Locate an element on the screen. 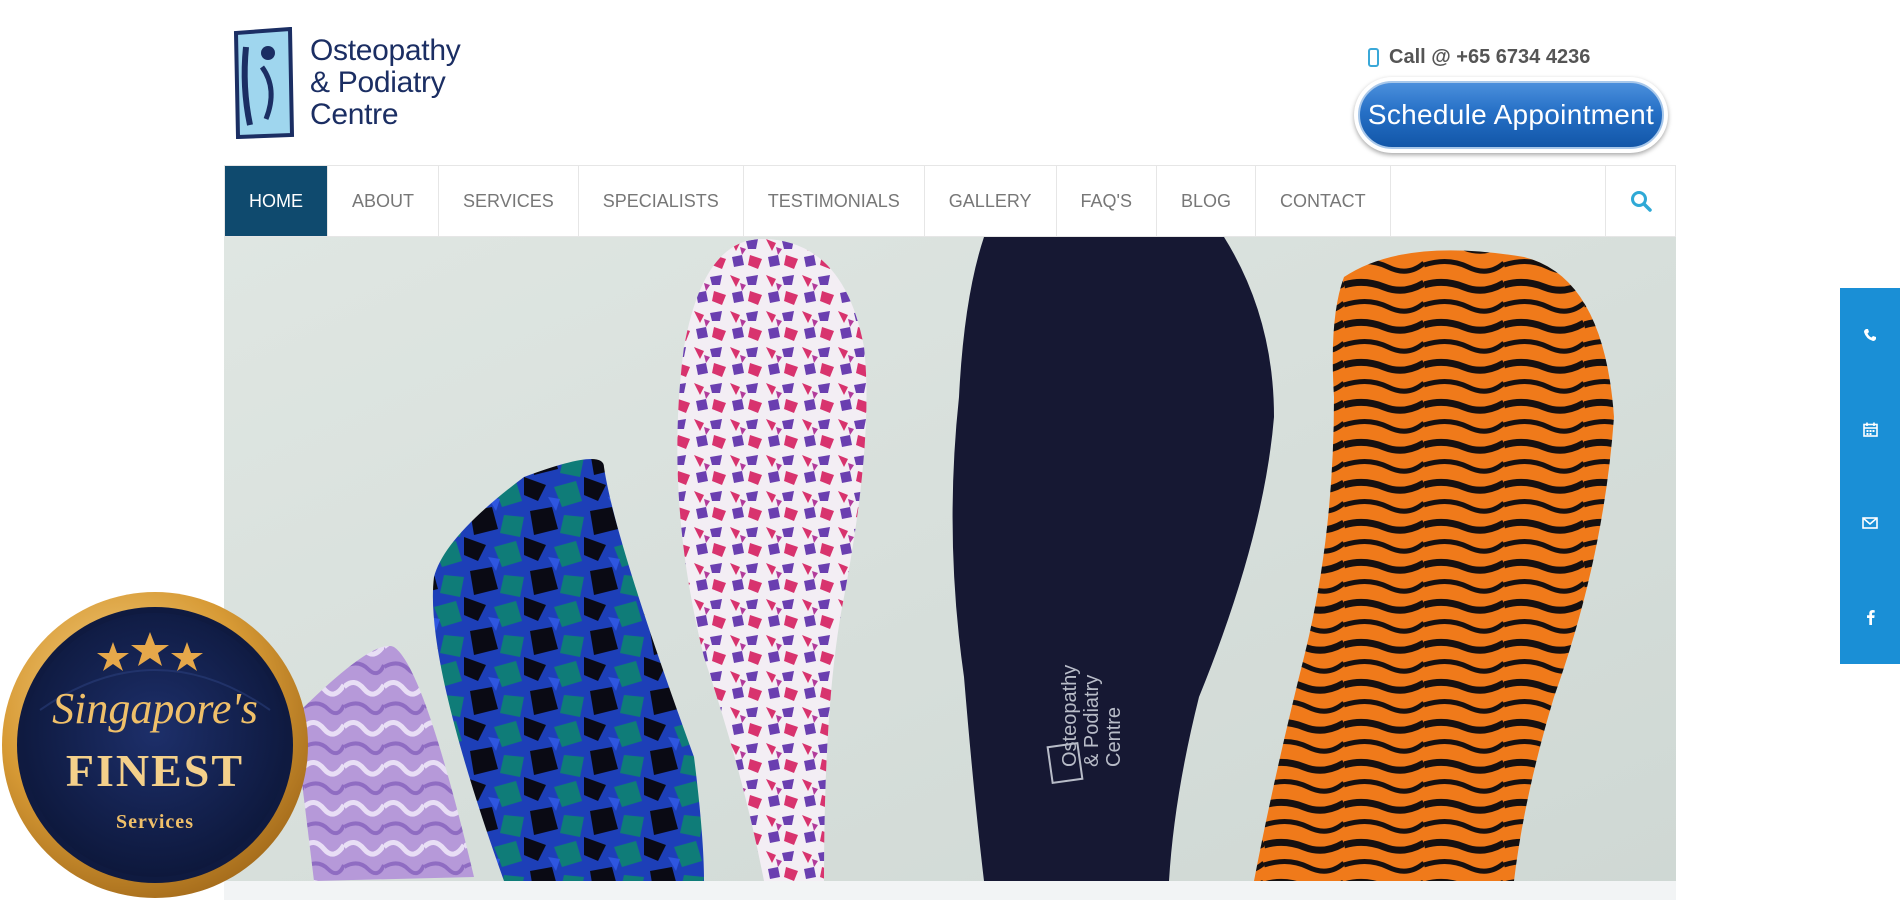  side-facebook-button is located at coordinates (1870, 617).